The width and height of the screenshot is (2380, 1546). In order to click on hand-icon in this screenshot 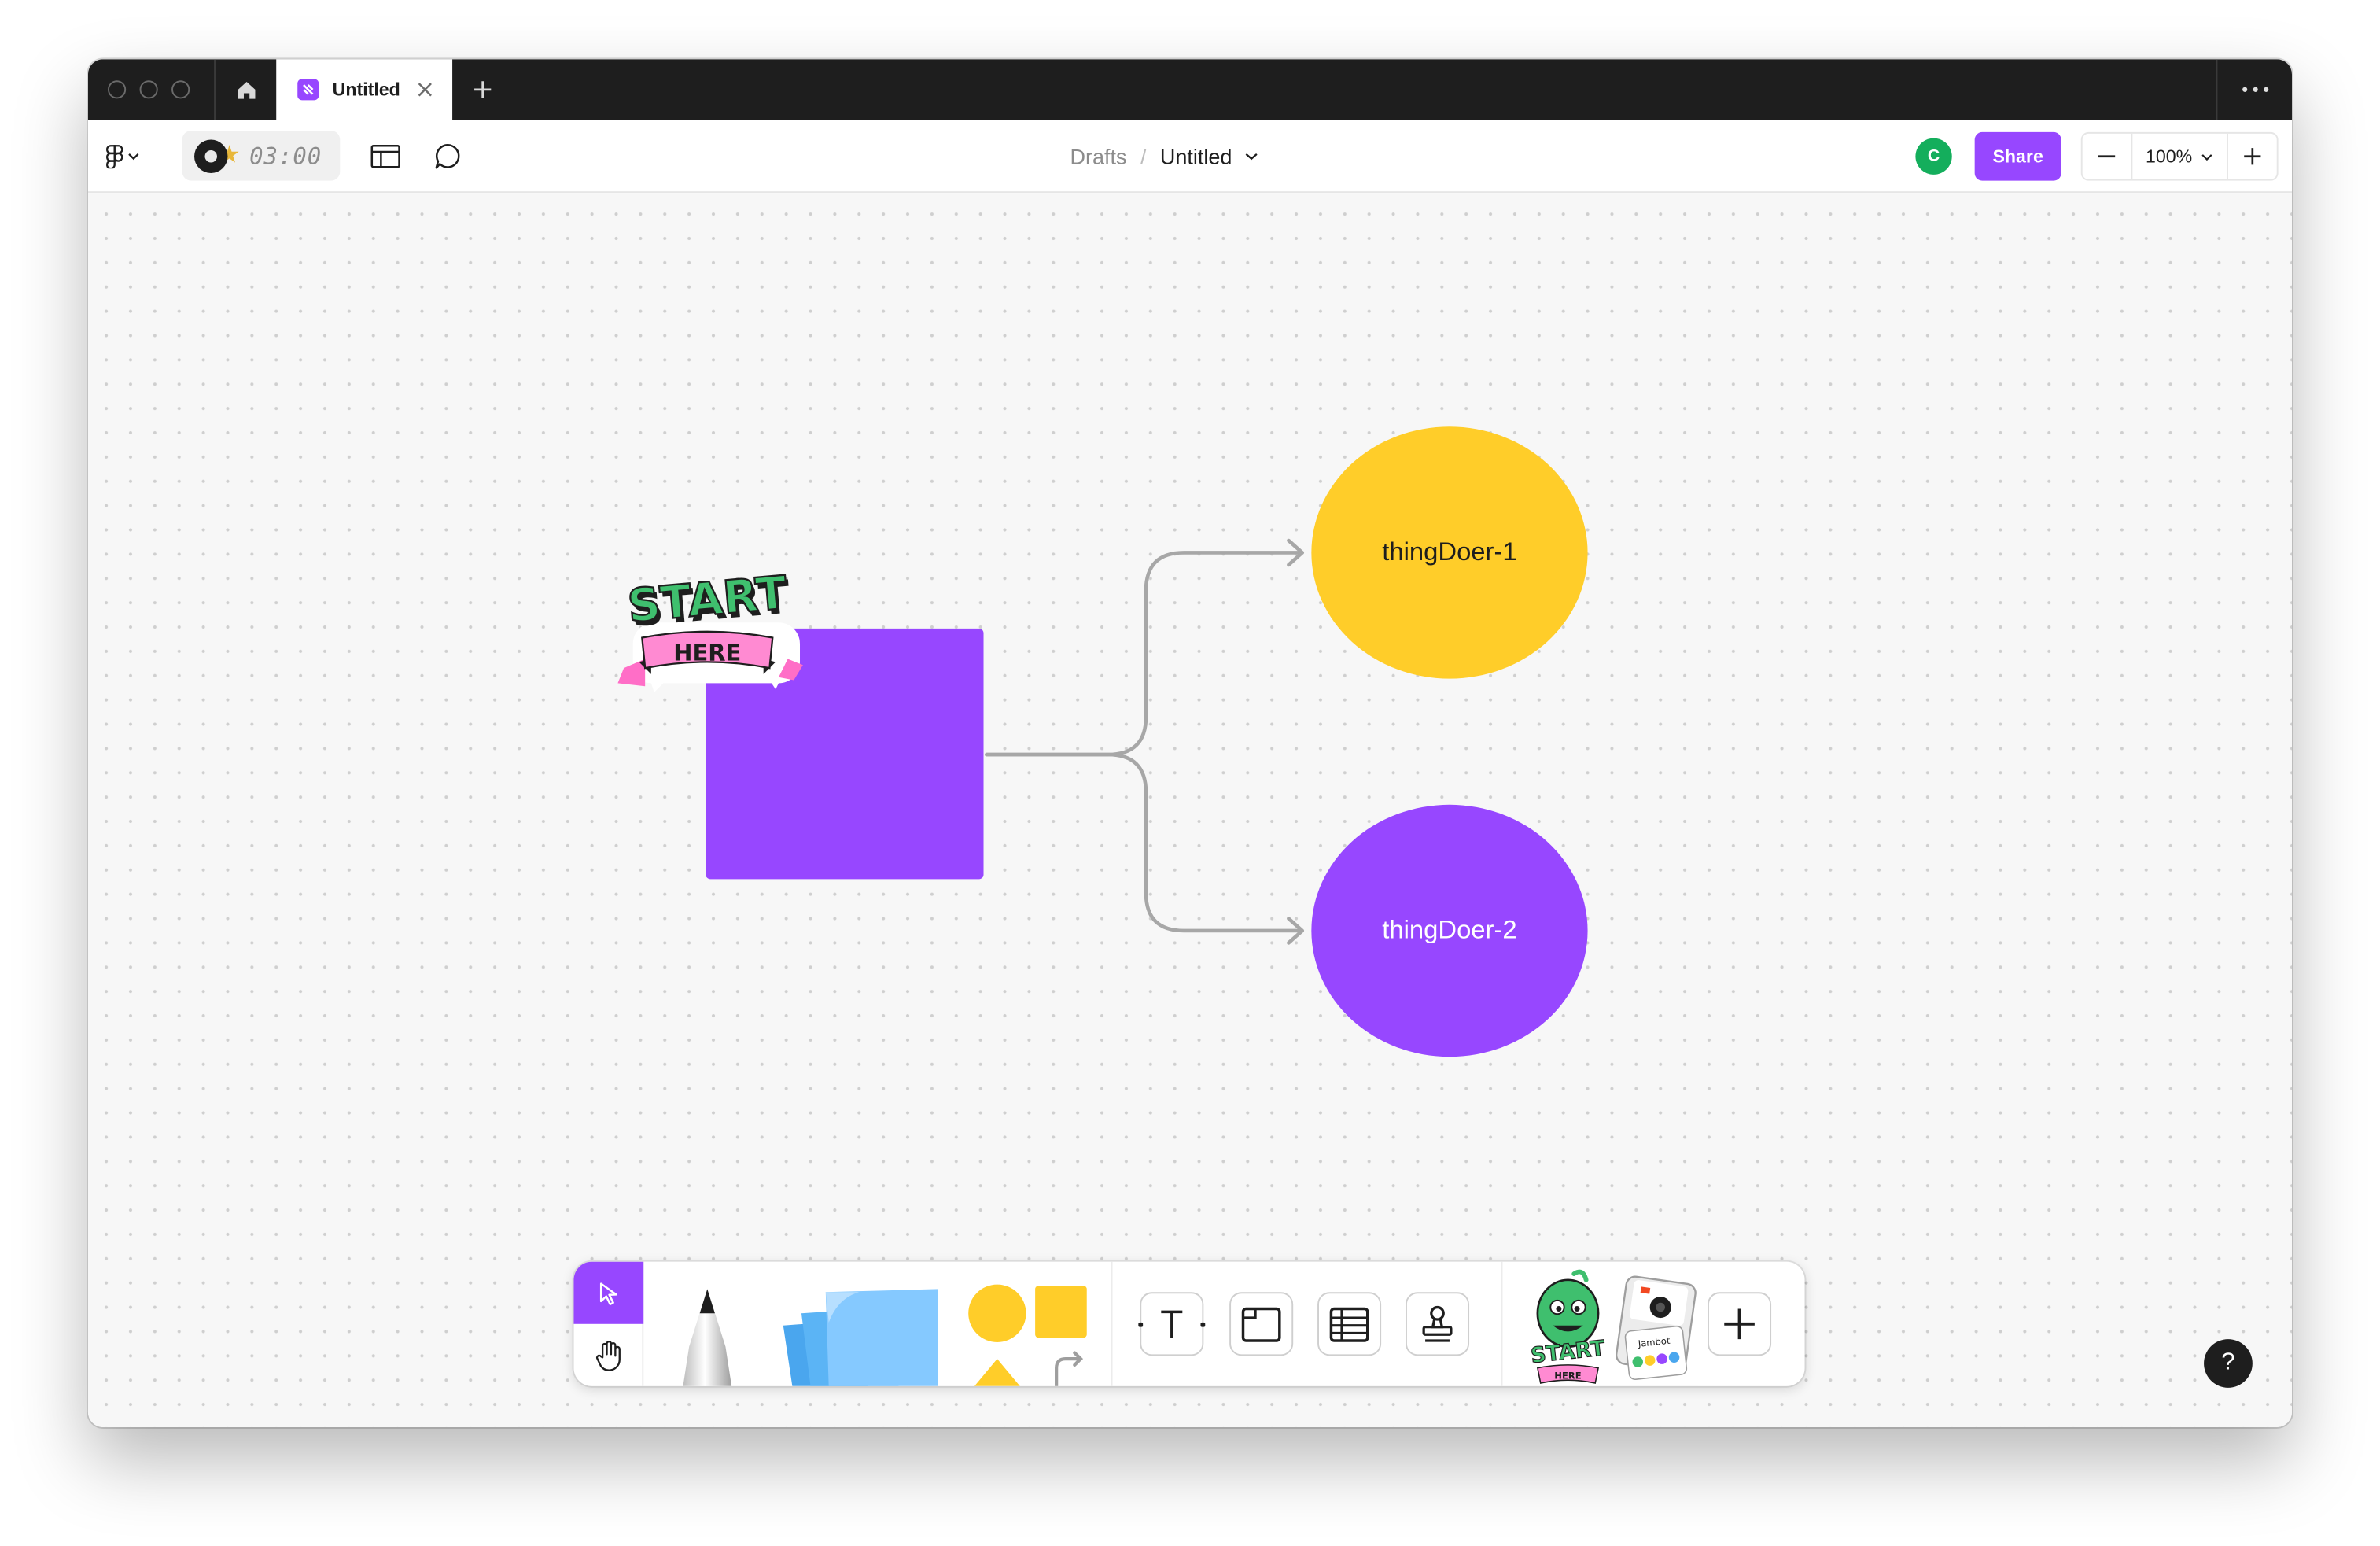, I will do `click(608, 1355)`.